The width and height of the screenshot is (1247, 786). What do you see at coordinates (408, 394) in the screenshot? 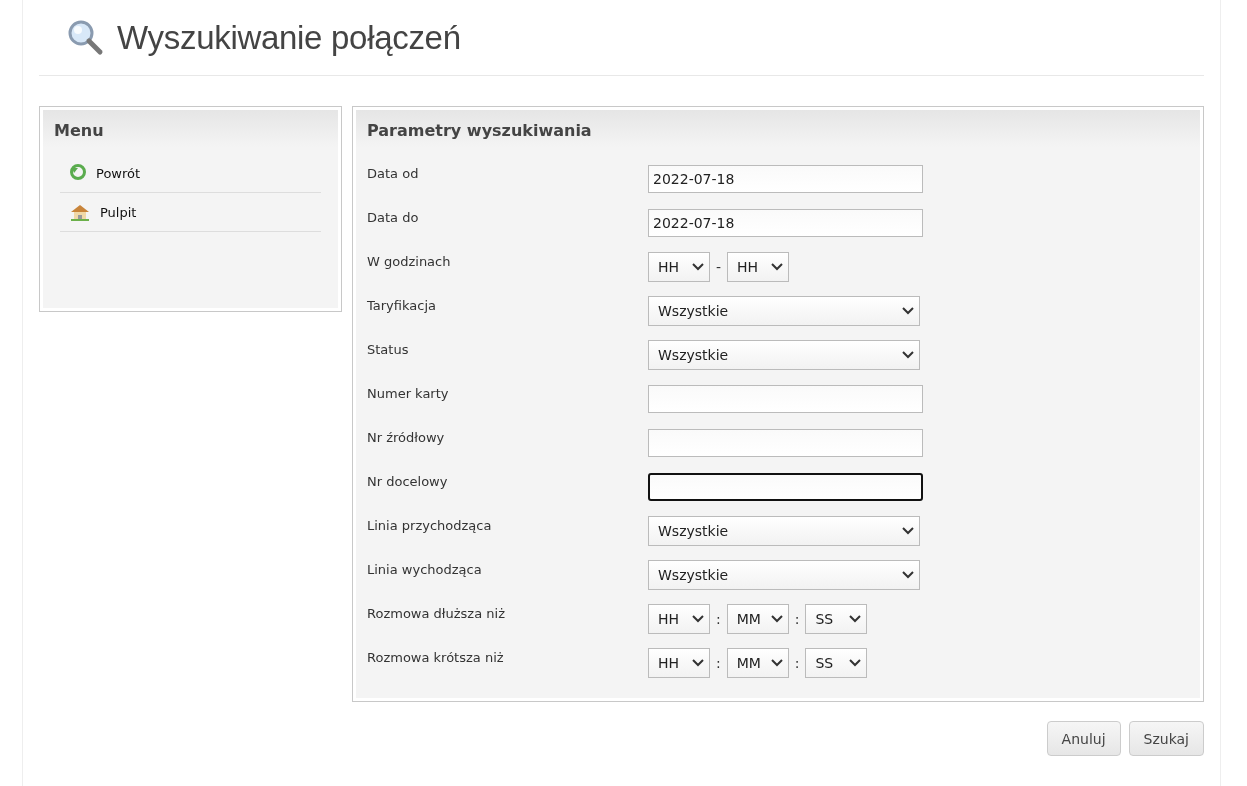
I see `field-label: Numer karty` at bounding box center [408, 394].